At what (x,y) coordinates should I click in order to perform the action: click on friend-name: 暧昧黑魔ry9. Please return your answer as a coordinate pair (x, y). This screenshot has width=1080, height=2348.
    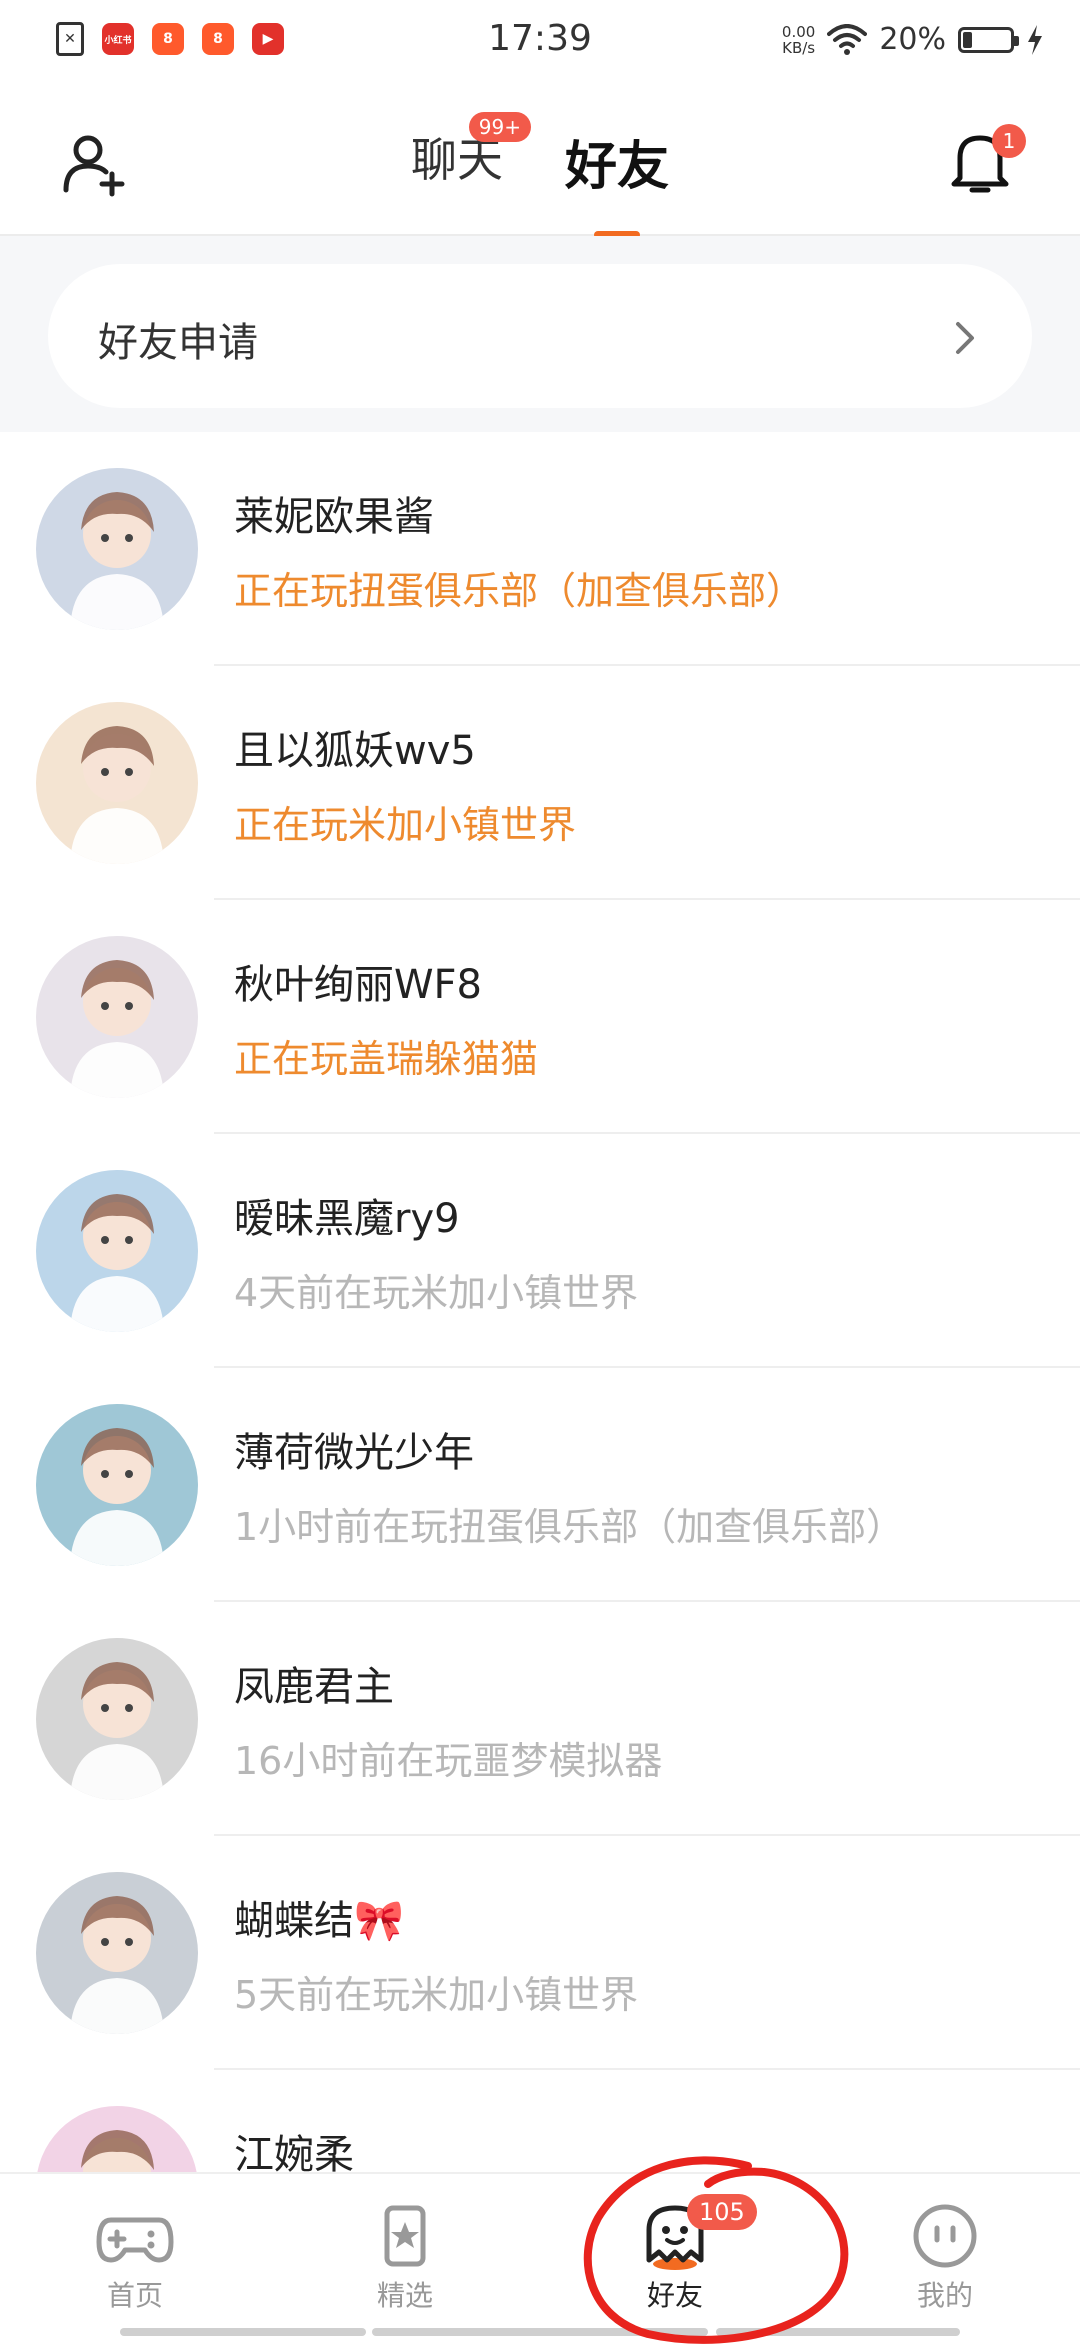
    Looking at the image, I should click on (347, 1219).